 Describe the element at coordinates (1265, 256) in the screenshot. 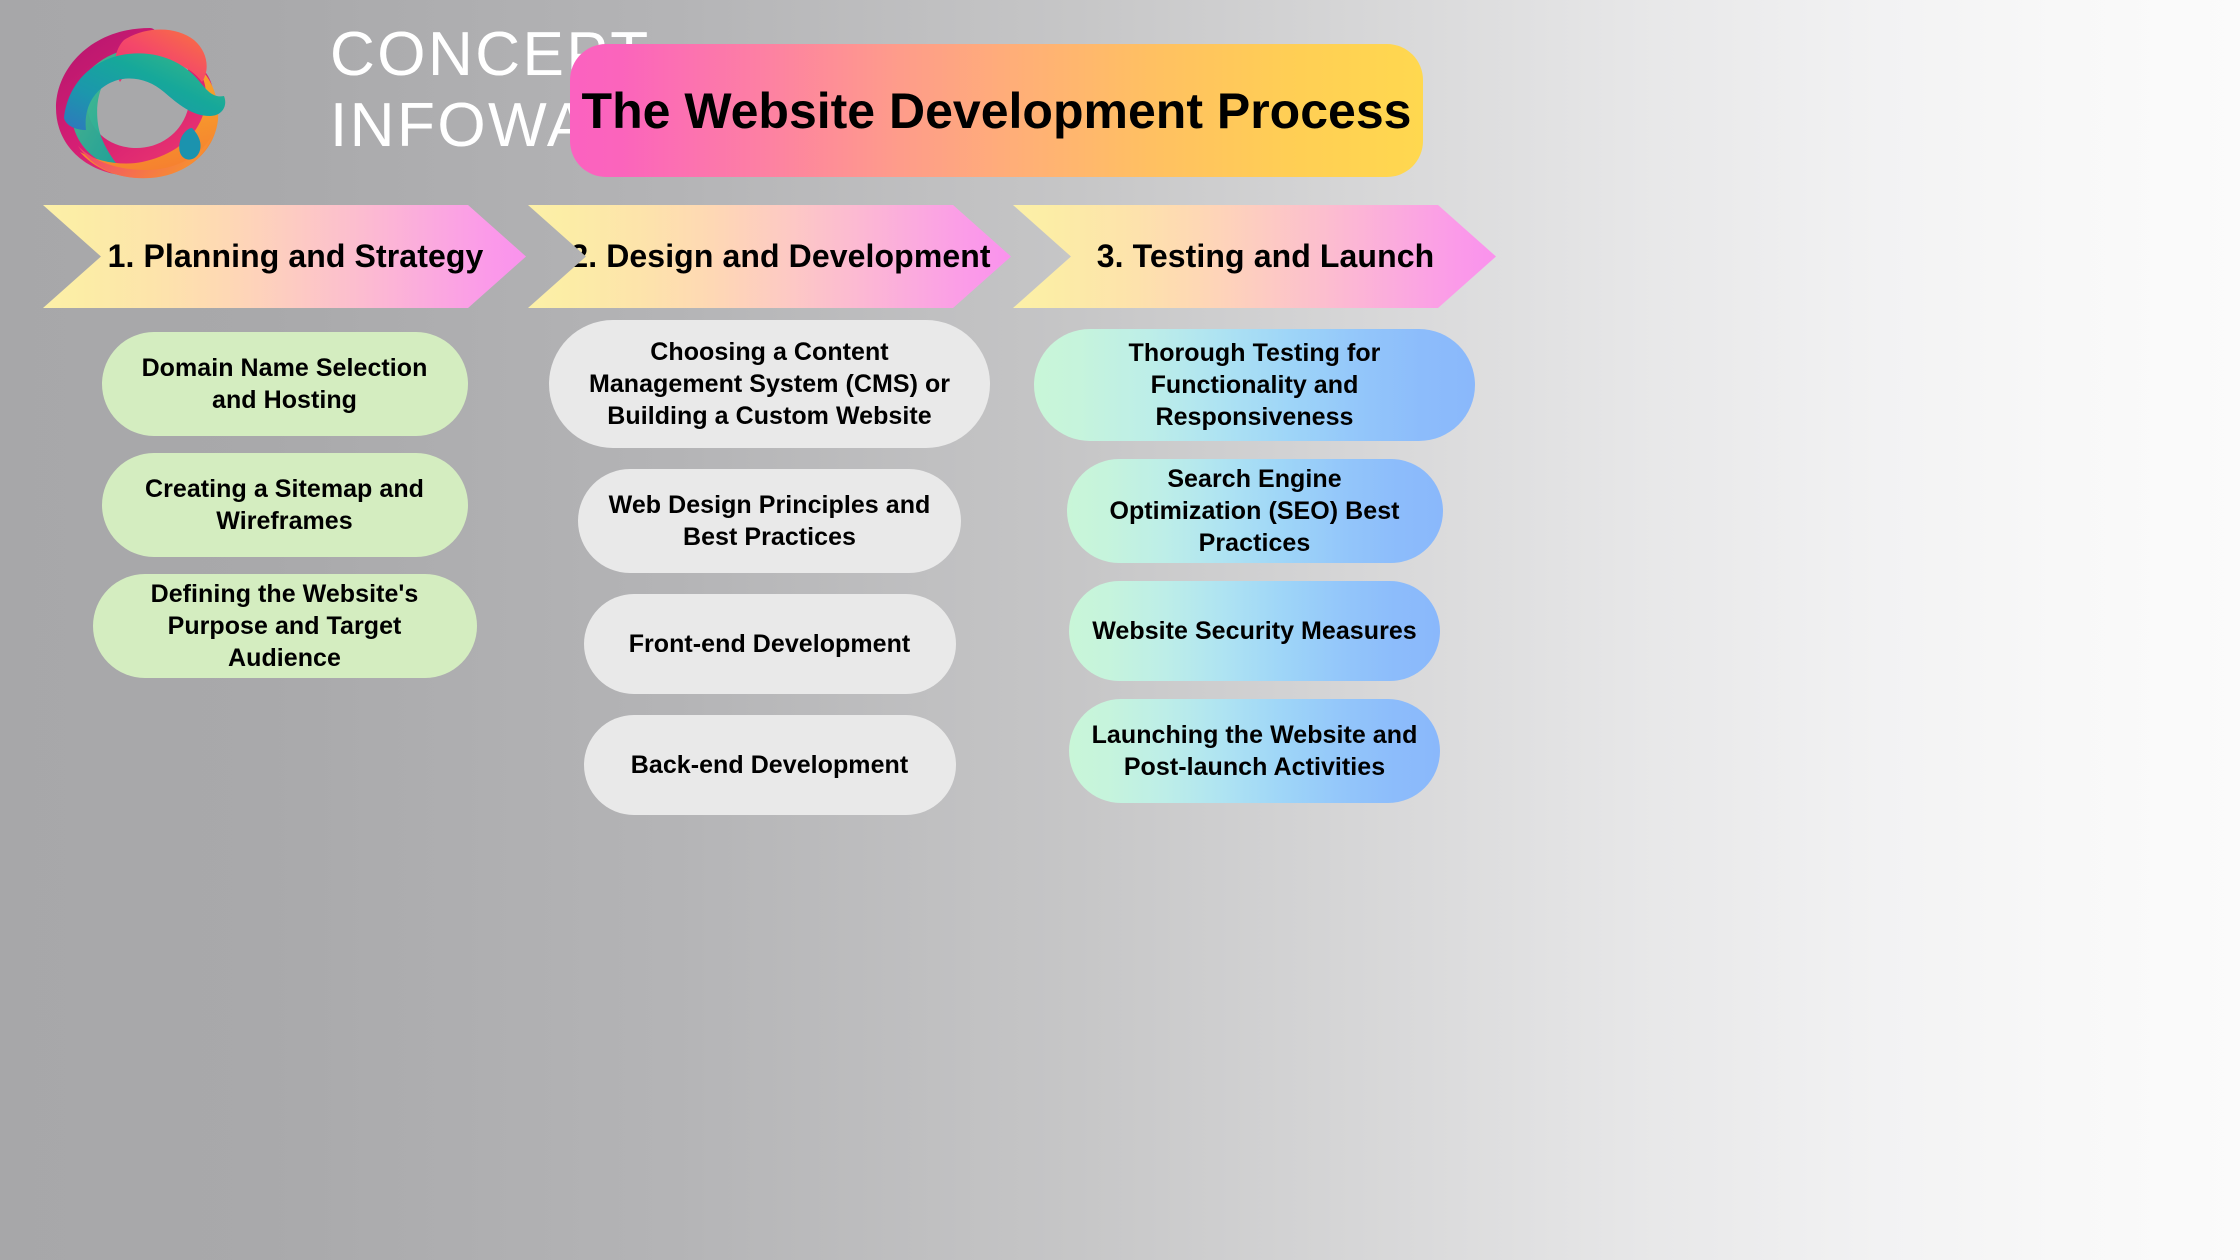

I see `step-header-label-3: 3. Testing and Launch` at that location.